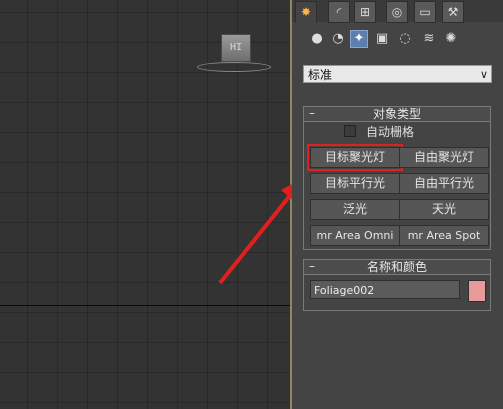 This screenshot has height=409, width=503. I want to click on object-type-title: 对象类型, so click(396, 114).